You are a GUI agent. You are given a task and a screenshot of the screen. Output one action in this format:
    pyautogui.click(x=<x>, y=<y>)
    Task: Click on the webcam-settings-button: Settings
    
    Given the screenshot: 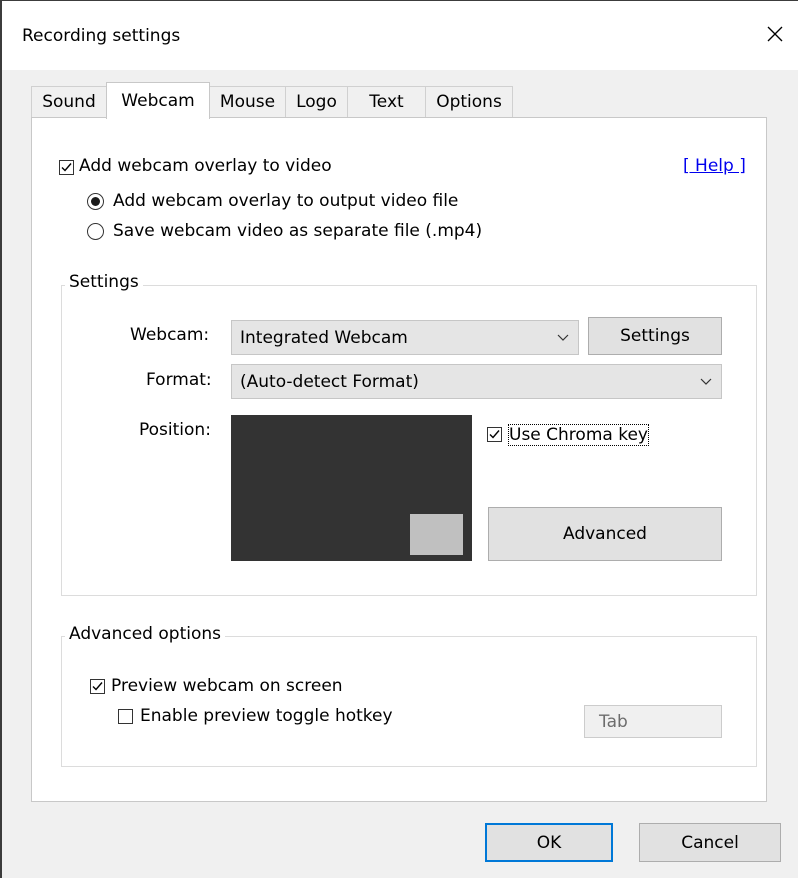 What is the action you would take?
    pyautogui.click(x=655, y=336)
    